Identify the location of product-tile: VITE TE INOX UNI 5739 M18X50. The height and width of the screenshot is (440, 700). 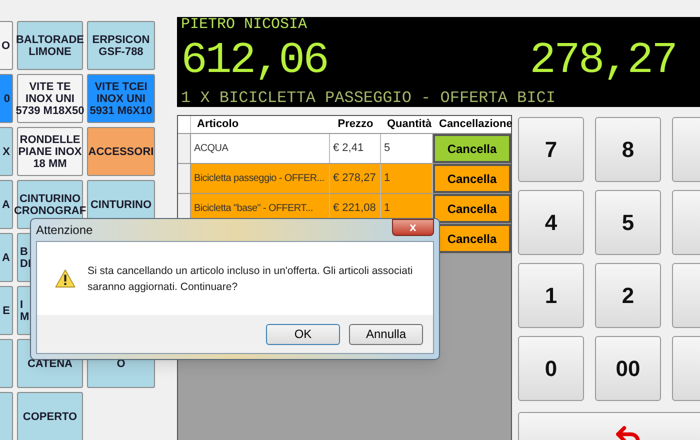
(50, 98).